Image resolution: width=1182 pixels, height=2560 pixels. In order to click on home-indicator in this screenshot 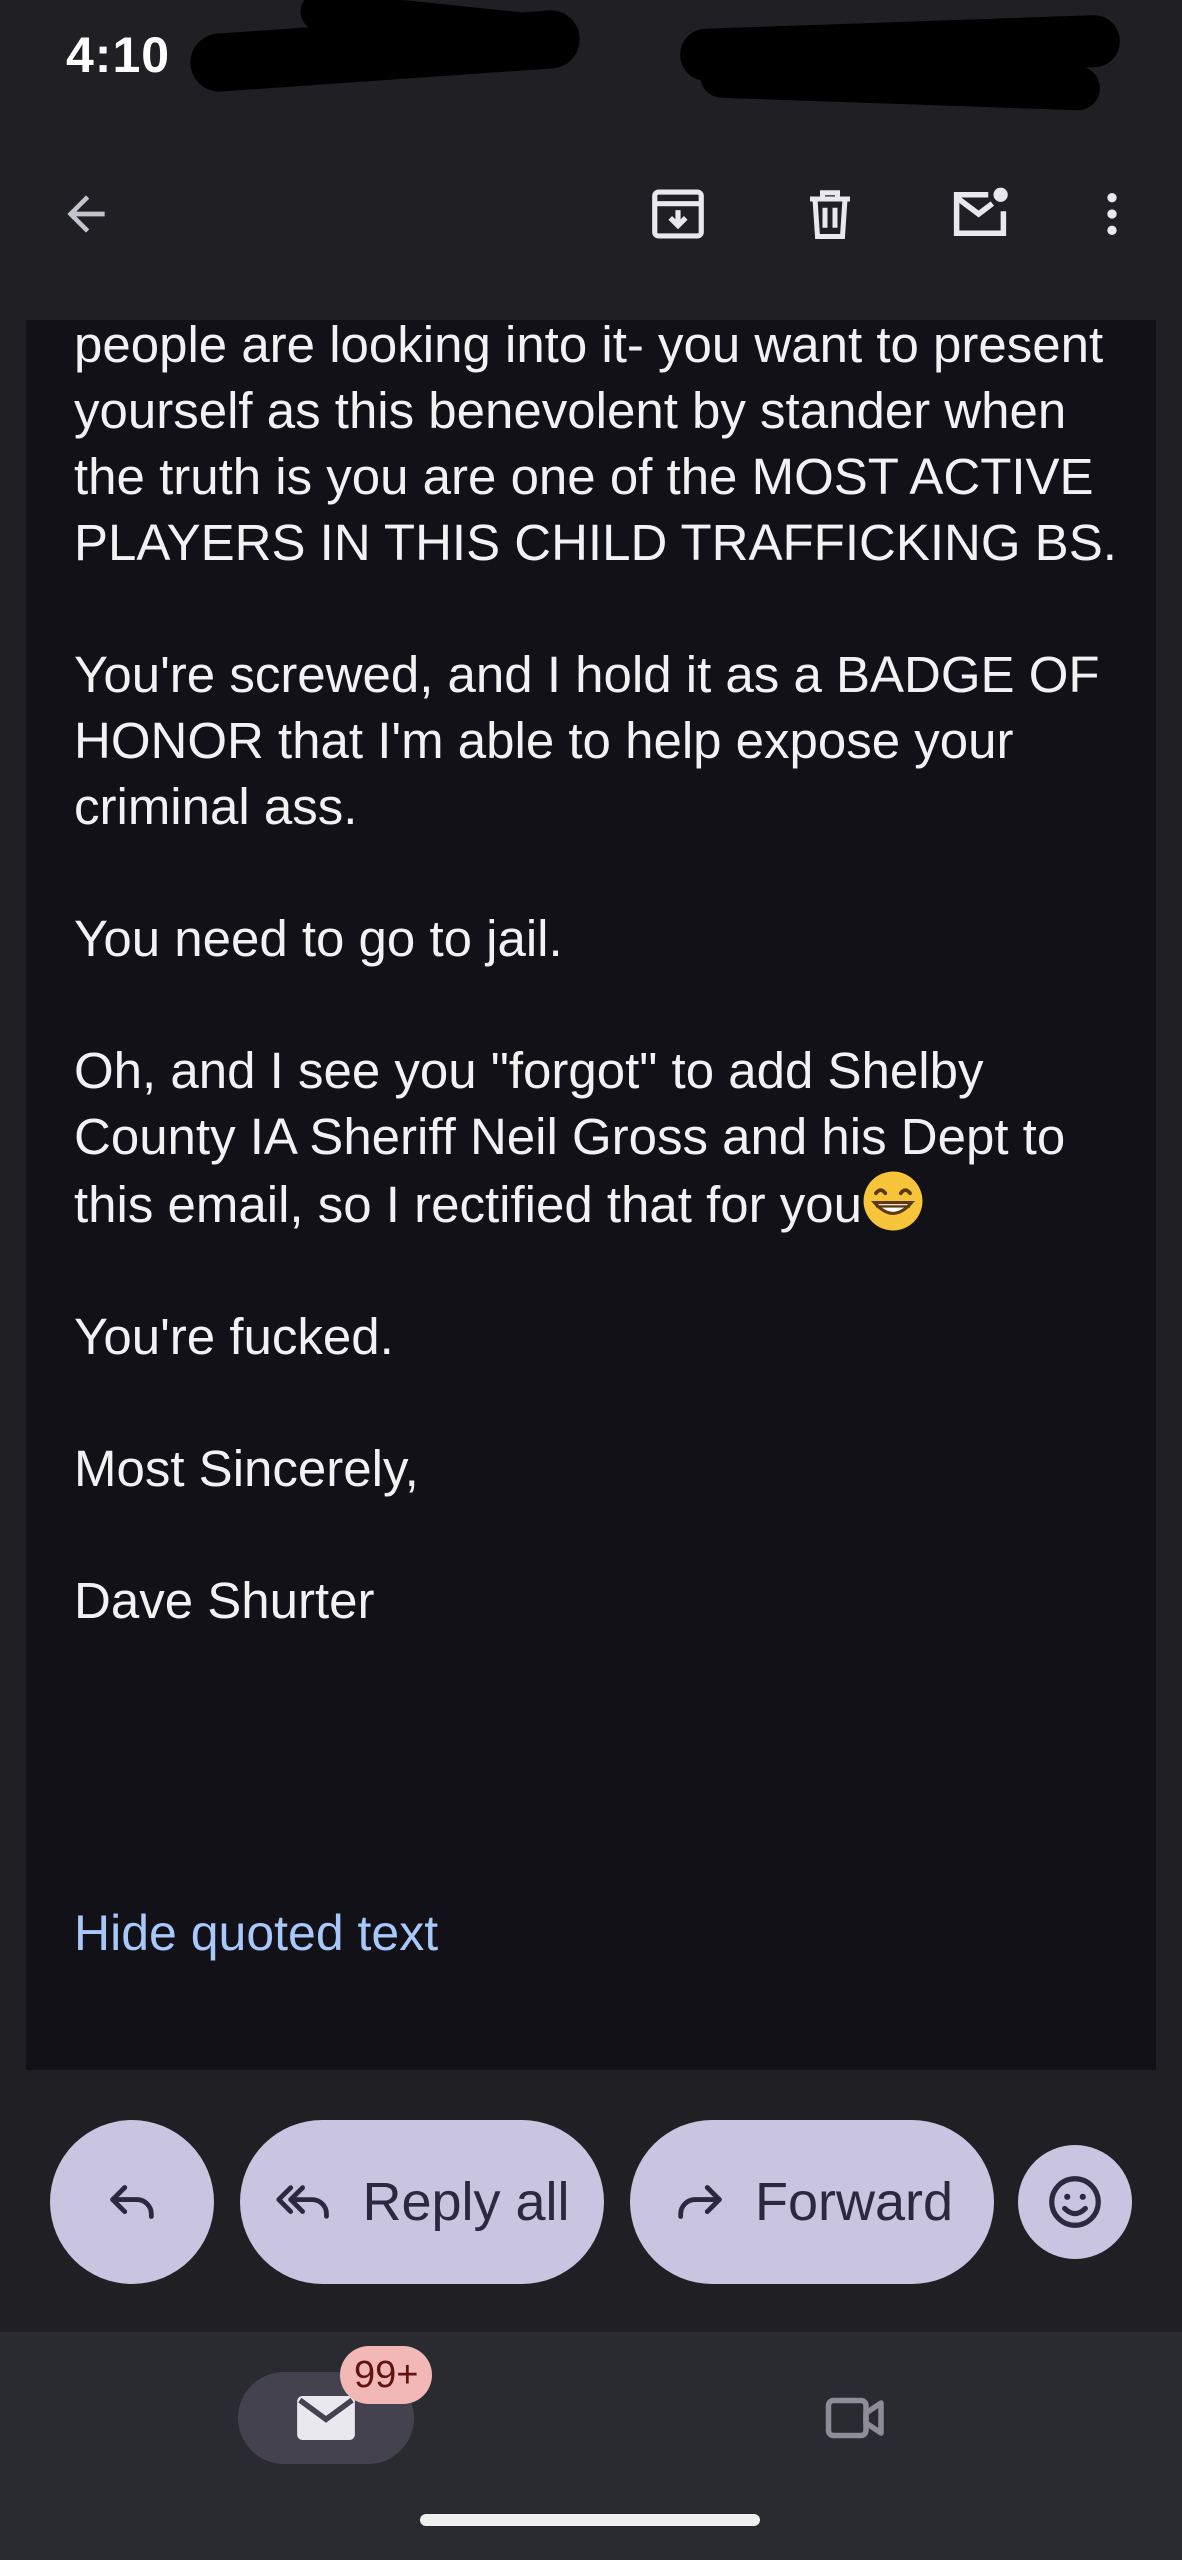, I will do `click(590, 2520)`.